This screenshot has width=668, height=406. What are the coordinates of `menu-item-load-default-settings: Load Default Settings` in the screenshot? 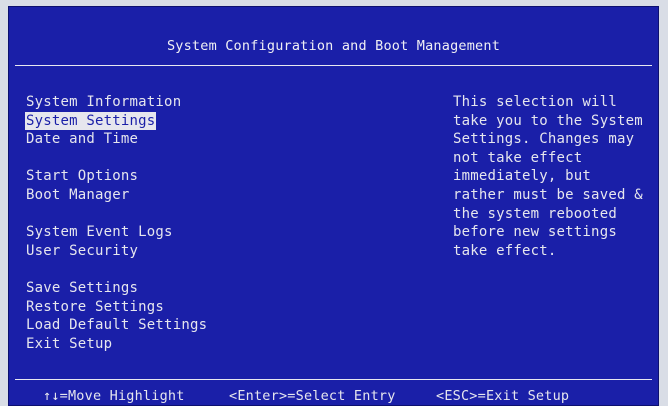 It's located at (116, 325).